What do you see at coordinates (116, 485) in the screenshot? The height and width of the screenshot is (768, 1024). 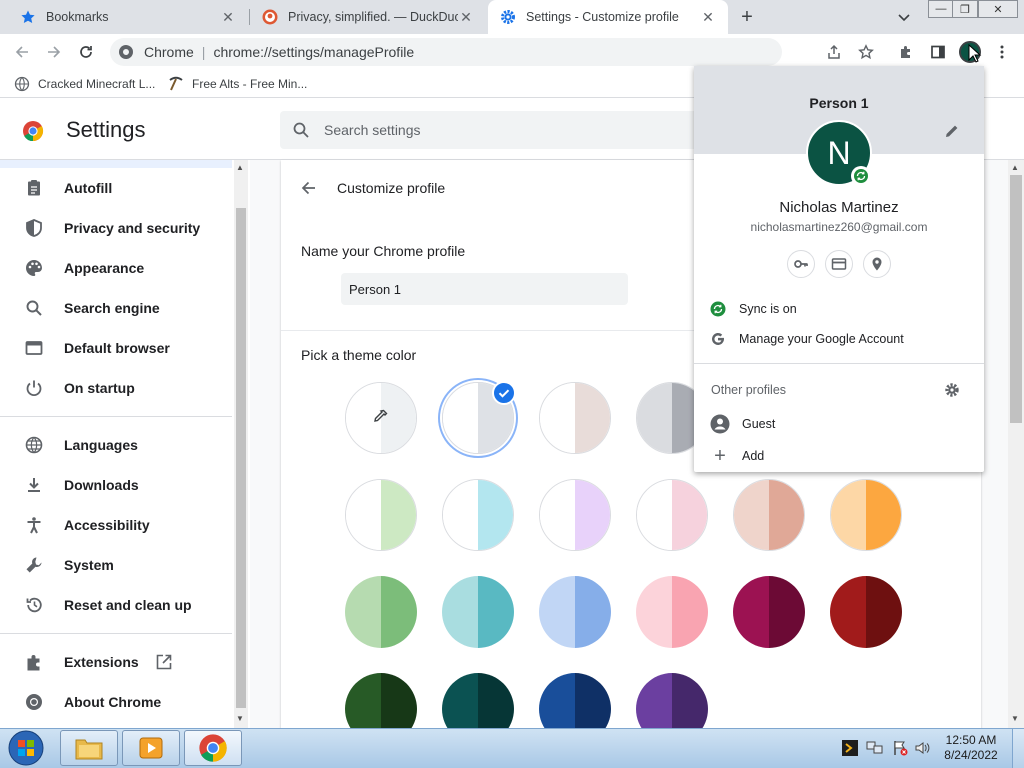 I see `sidebar-item-downloads: Downloads` at bounding box center [116, 485].